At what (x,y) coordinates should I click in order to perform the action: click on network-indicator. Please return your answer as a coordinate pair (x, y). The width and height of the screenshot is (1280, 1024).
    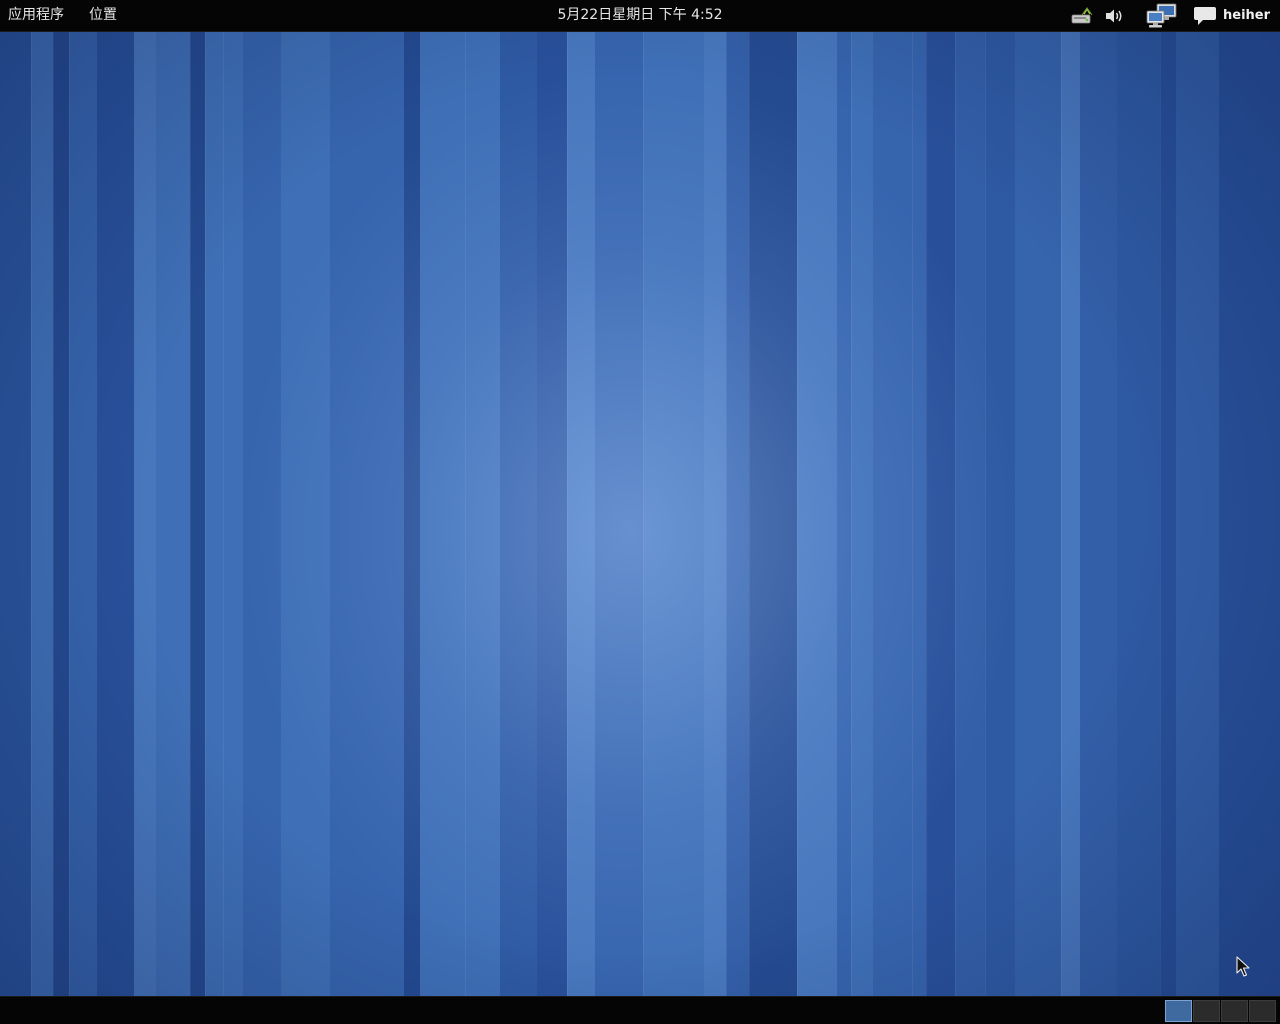
    Looking at the image, I should click on (1162, 15).